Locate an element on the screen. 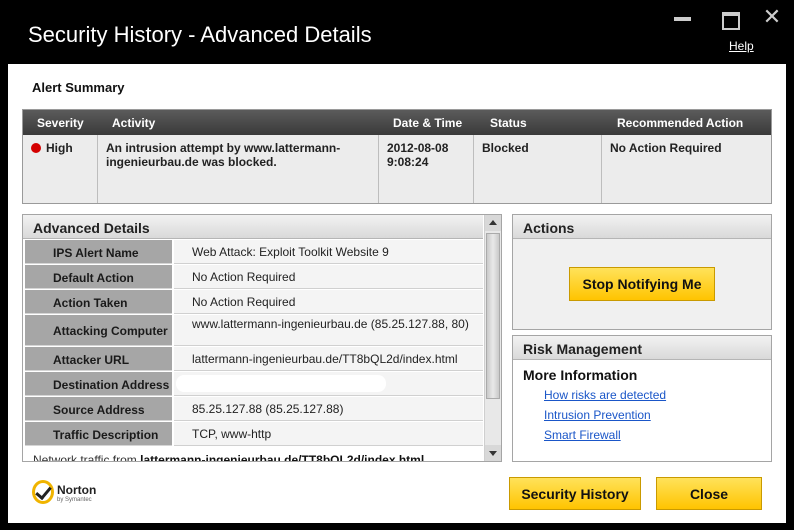  detail-row-traffic-description: Traffic Description TCP, www-http is located at coordinates (254, 434).